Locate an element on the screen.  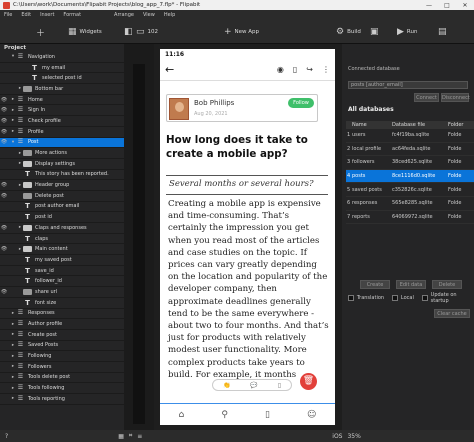
tree-item: ▸ ☰ Saved Posts is located at coordinates (62, 346).